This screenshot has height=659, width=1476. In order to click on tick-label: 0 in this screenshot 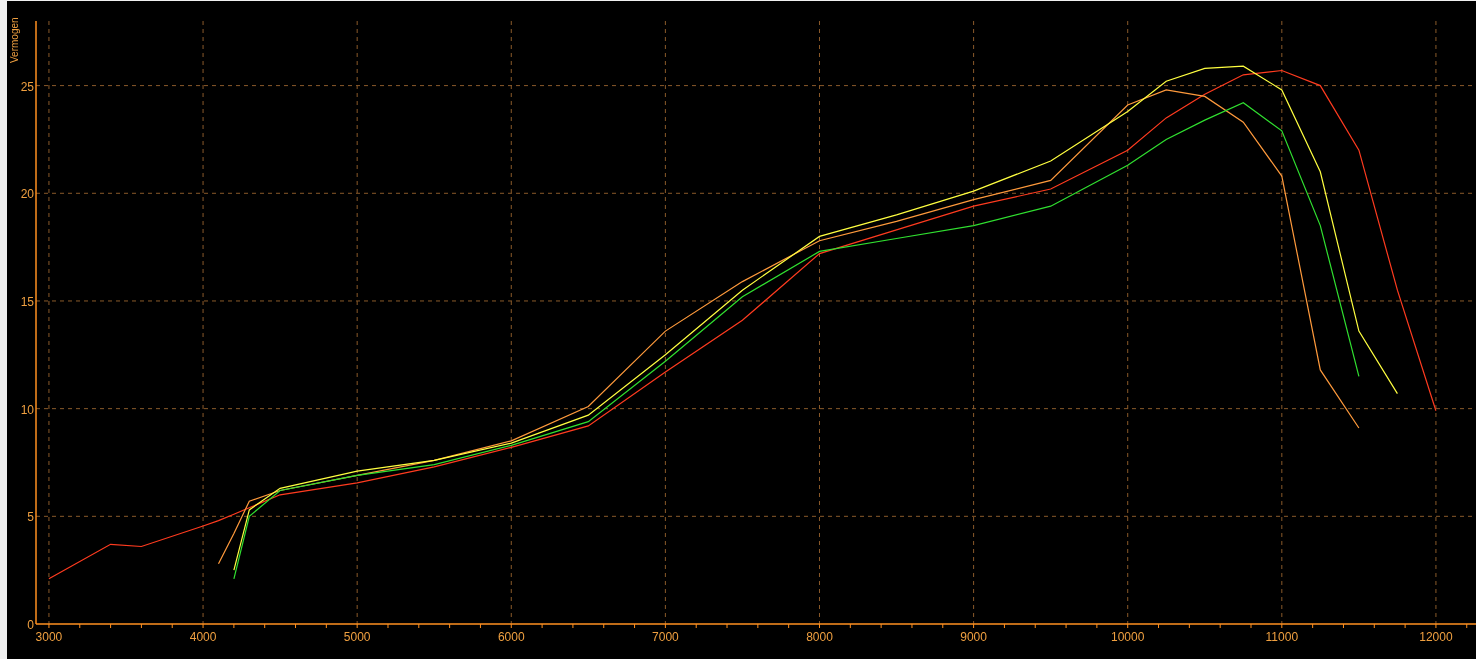, I will do `click(30, 625)`.